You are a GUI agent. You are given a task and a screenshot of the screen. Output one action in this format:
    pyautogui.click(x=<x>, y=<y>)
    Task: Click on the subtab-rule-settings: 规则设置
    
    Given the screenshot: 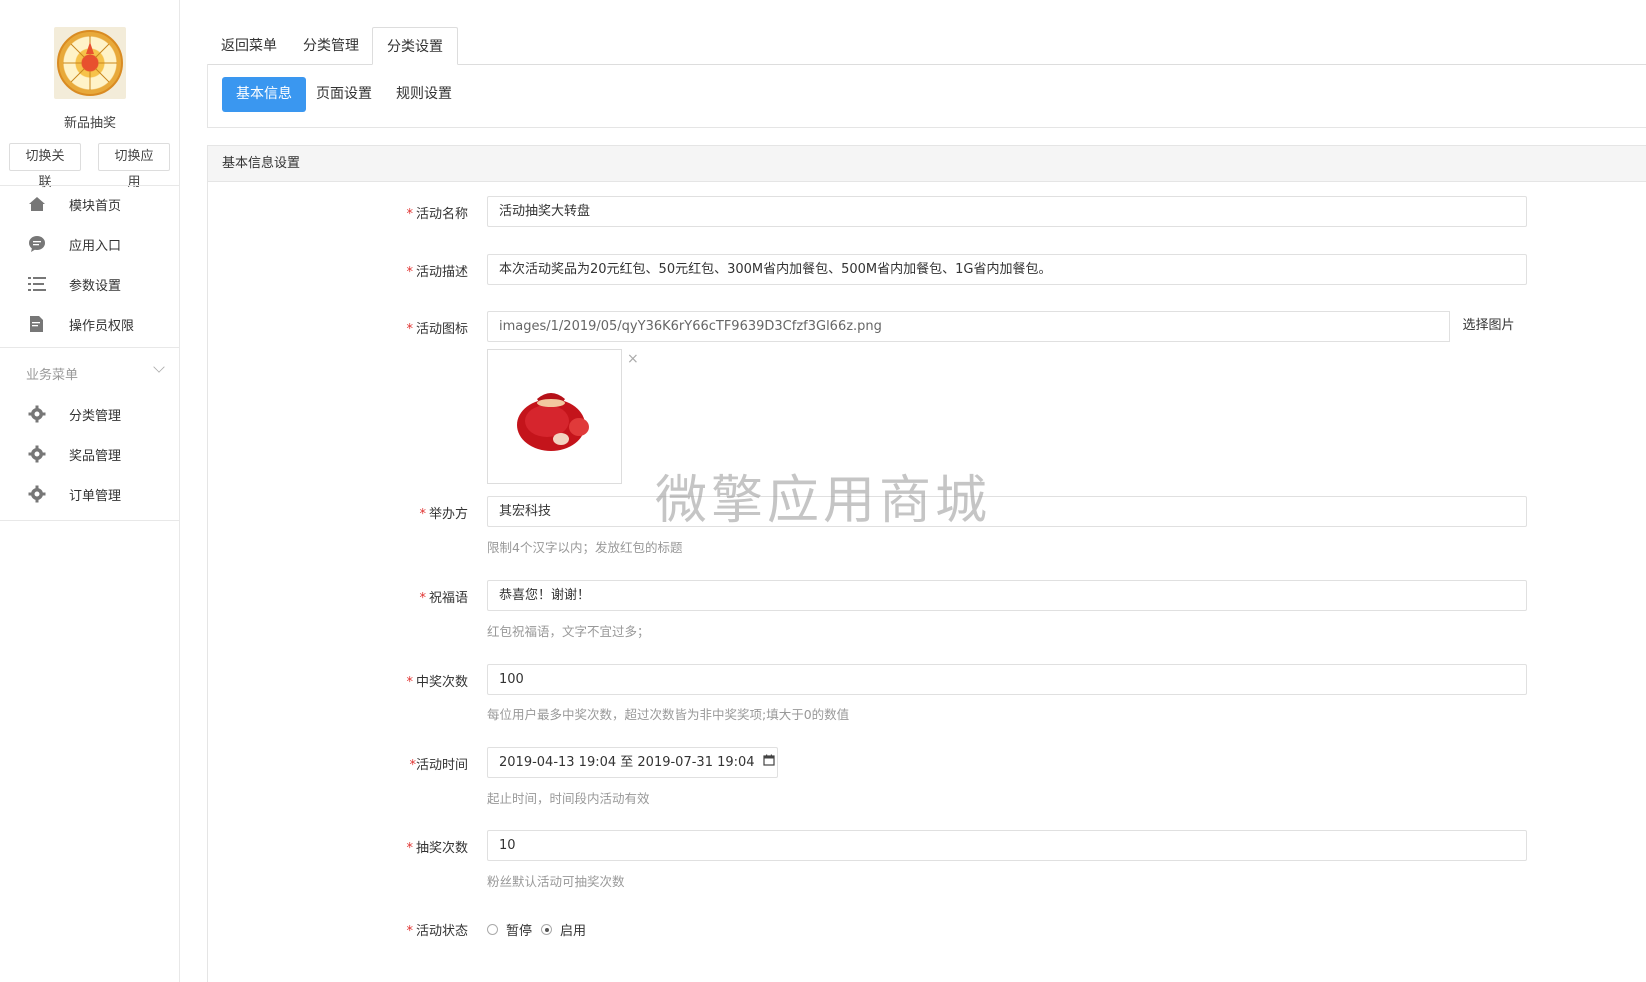 What is the action you would take?
    pyautogui.click(x=424, y=94)
    